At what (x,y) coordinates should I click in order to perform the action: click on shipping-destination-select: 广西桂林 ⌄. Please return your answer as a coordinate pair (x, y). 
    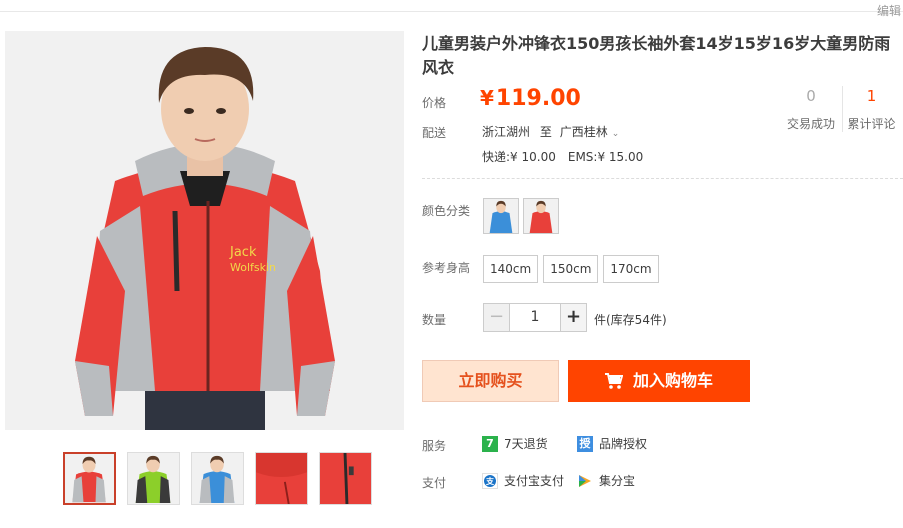
    Looking at the image, I should click on (590, 132).